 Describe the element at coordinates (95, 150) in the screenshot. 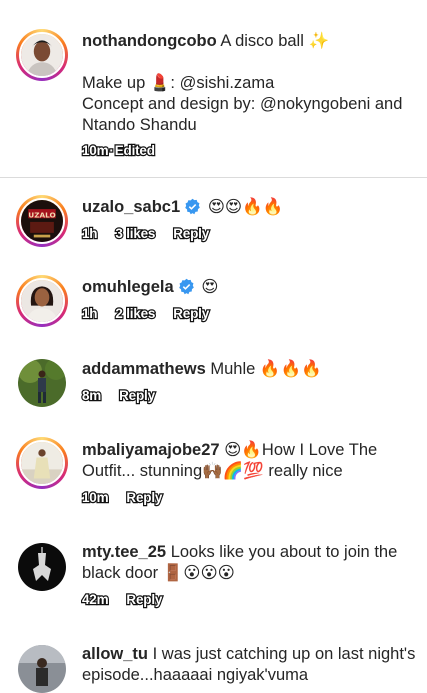

I see `caption-time: 10m` at that location.